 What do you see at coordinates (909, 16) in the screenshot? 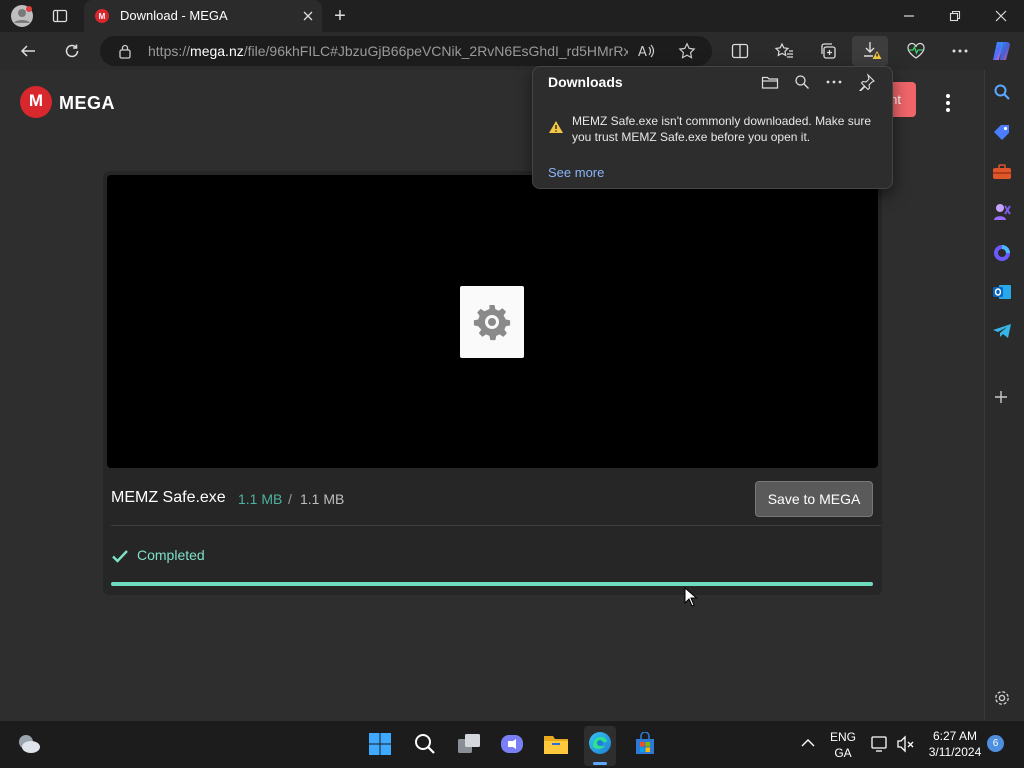
I see `minimize-button` at bounding box center [909, 16].